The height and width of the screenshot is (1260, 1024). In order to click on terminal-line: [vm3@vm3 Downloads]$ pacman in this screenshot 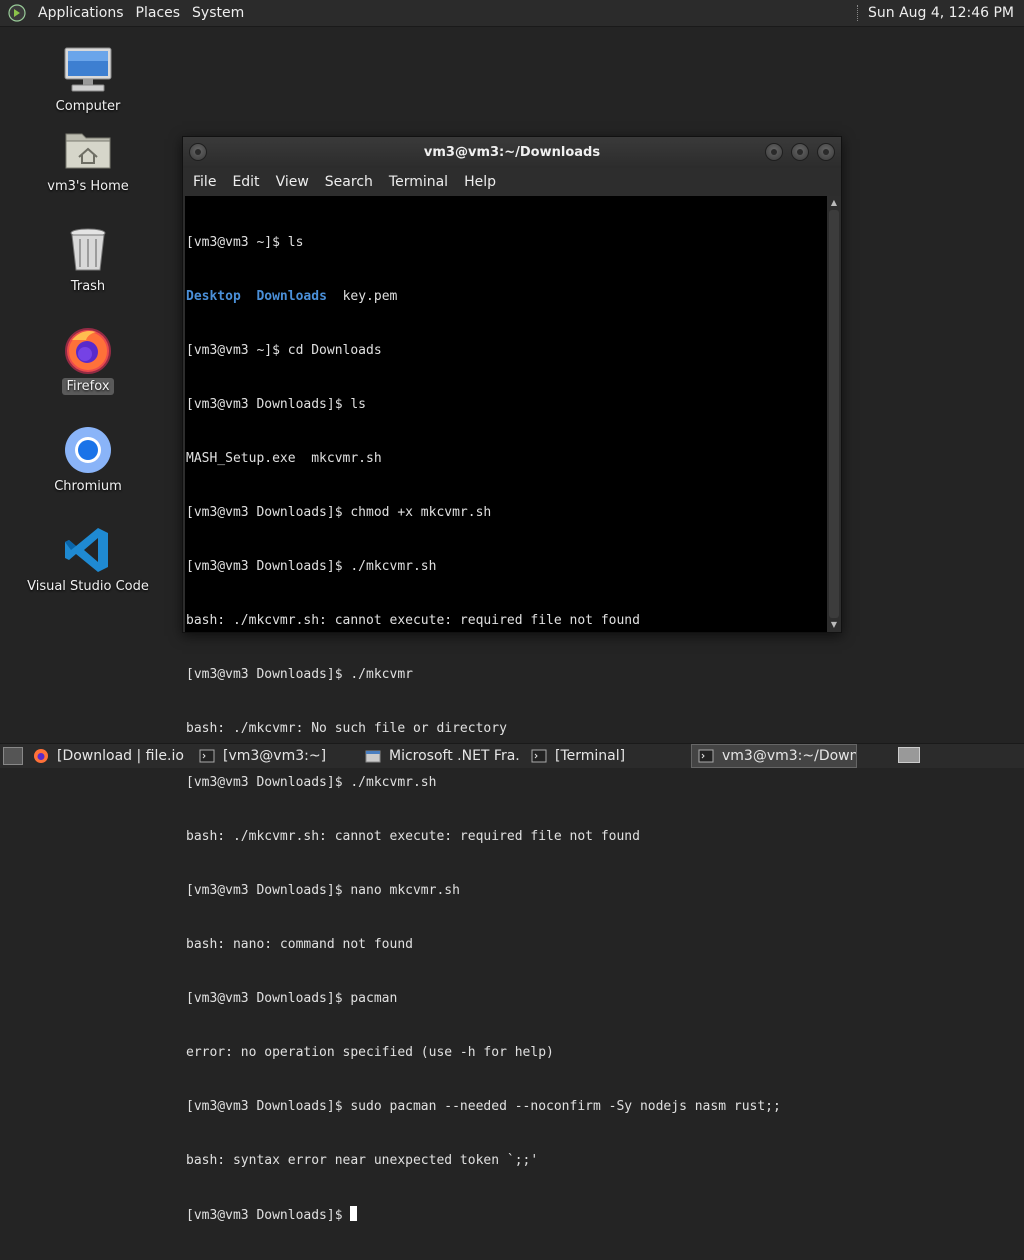, I will do `click(292, 998)`.